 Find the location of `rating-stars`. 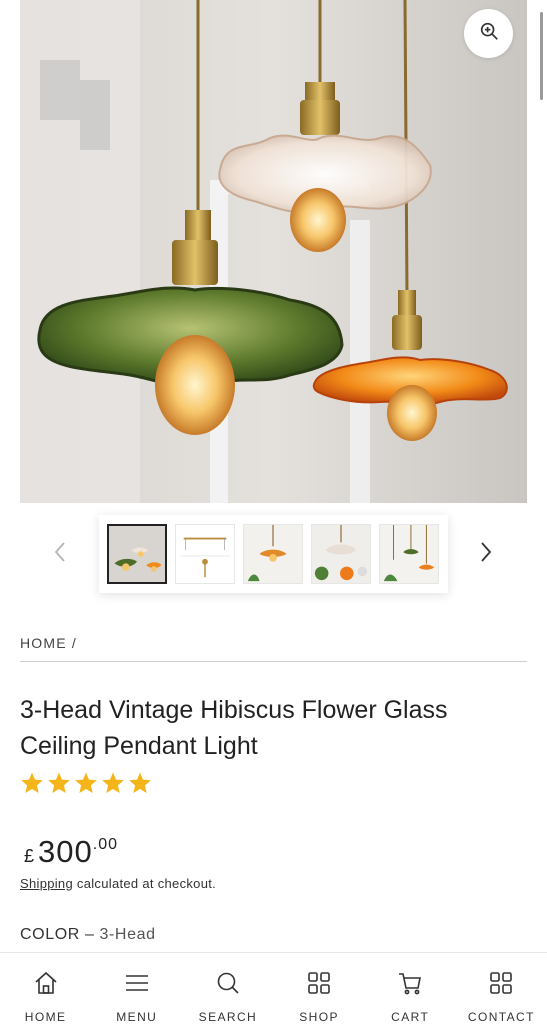

rating-stars is located at coordinates (86, 785).